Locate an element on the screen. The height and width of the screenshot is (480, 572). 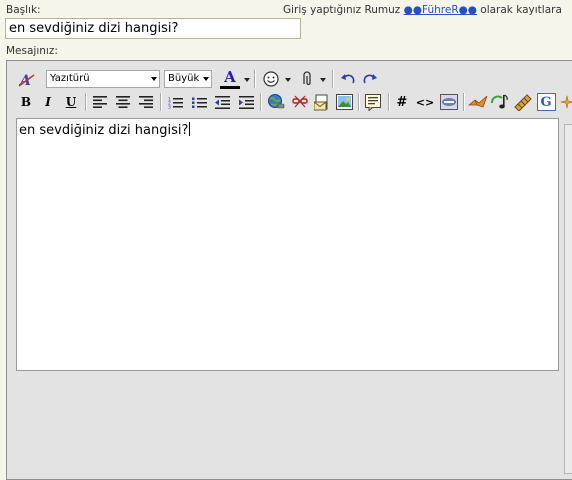
title-input is located at coordinates (153, 28).